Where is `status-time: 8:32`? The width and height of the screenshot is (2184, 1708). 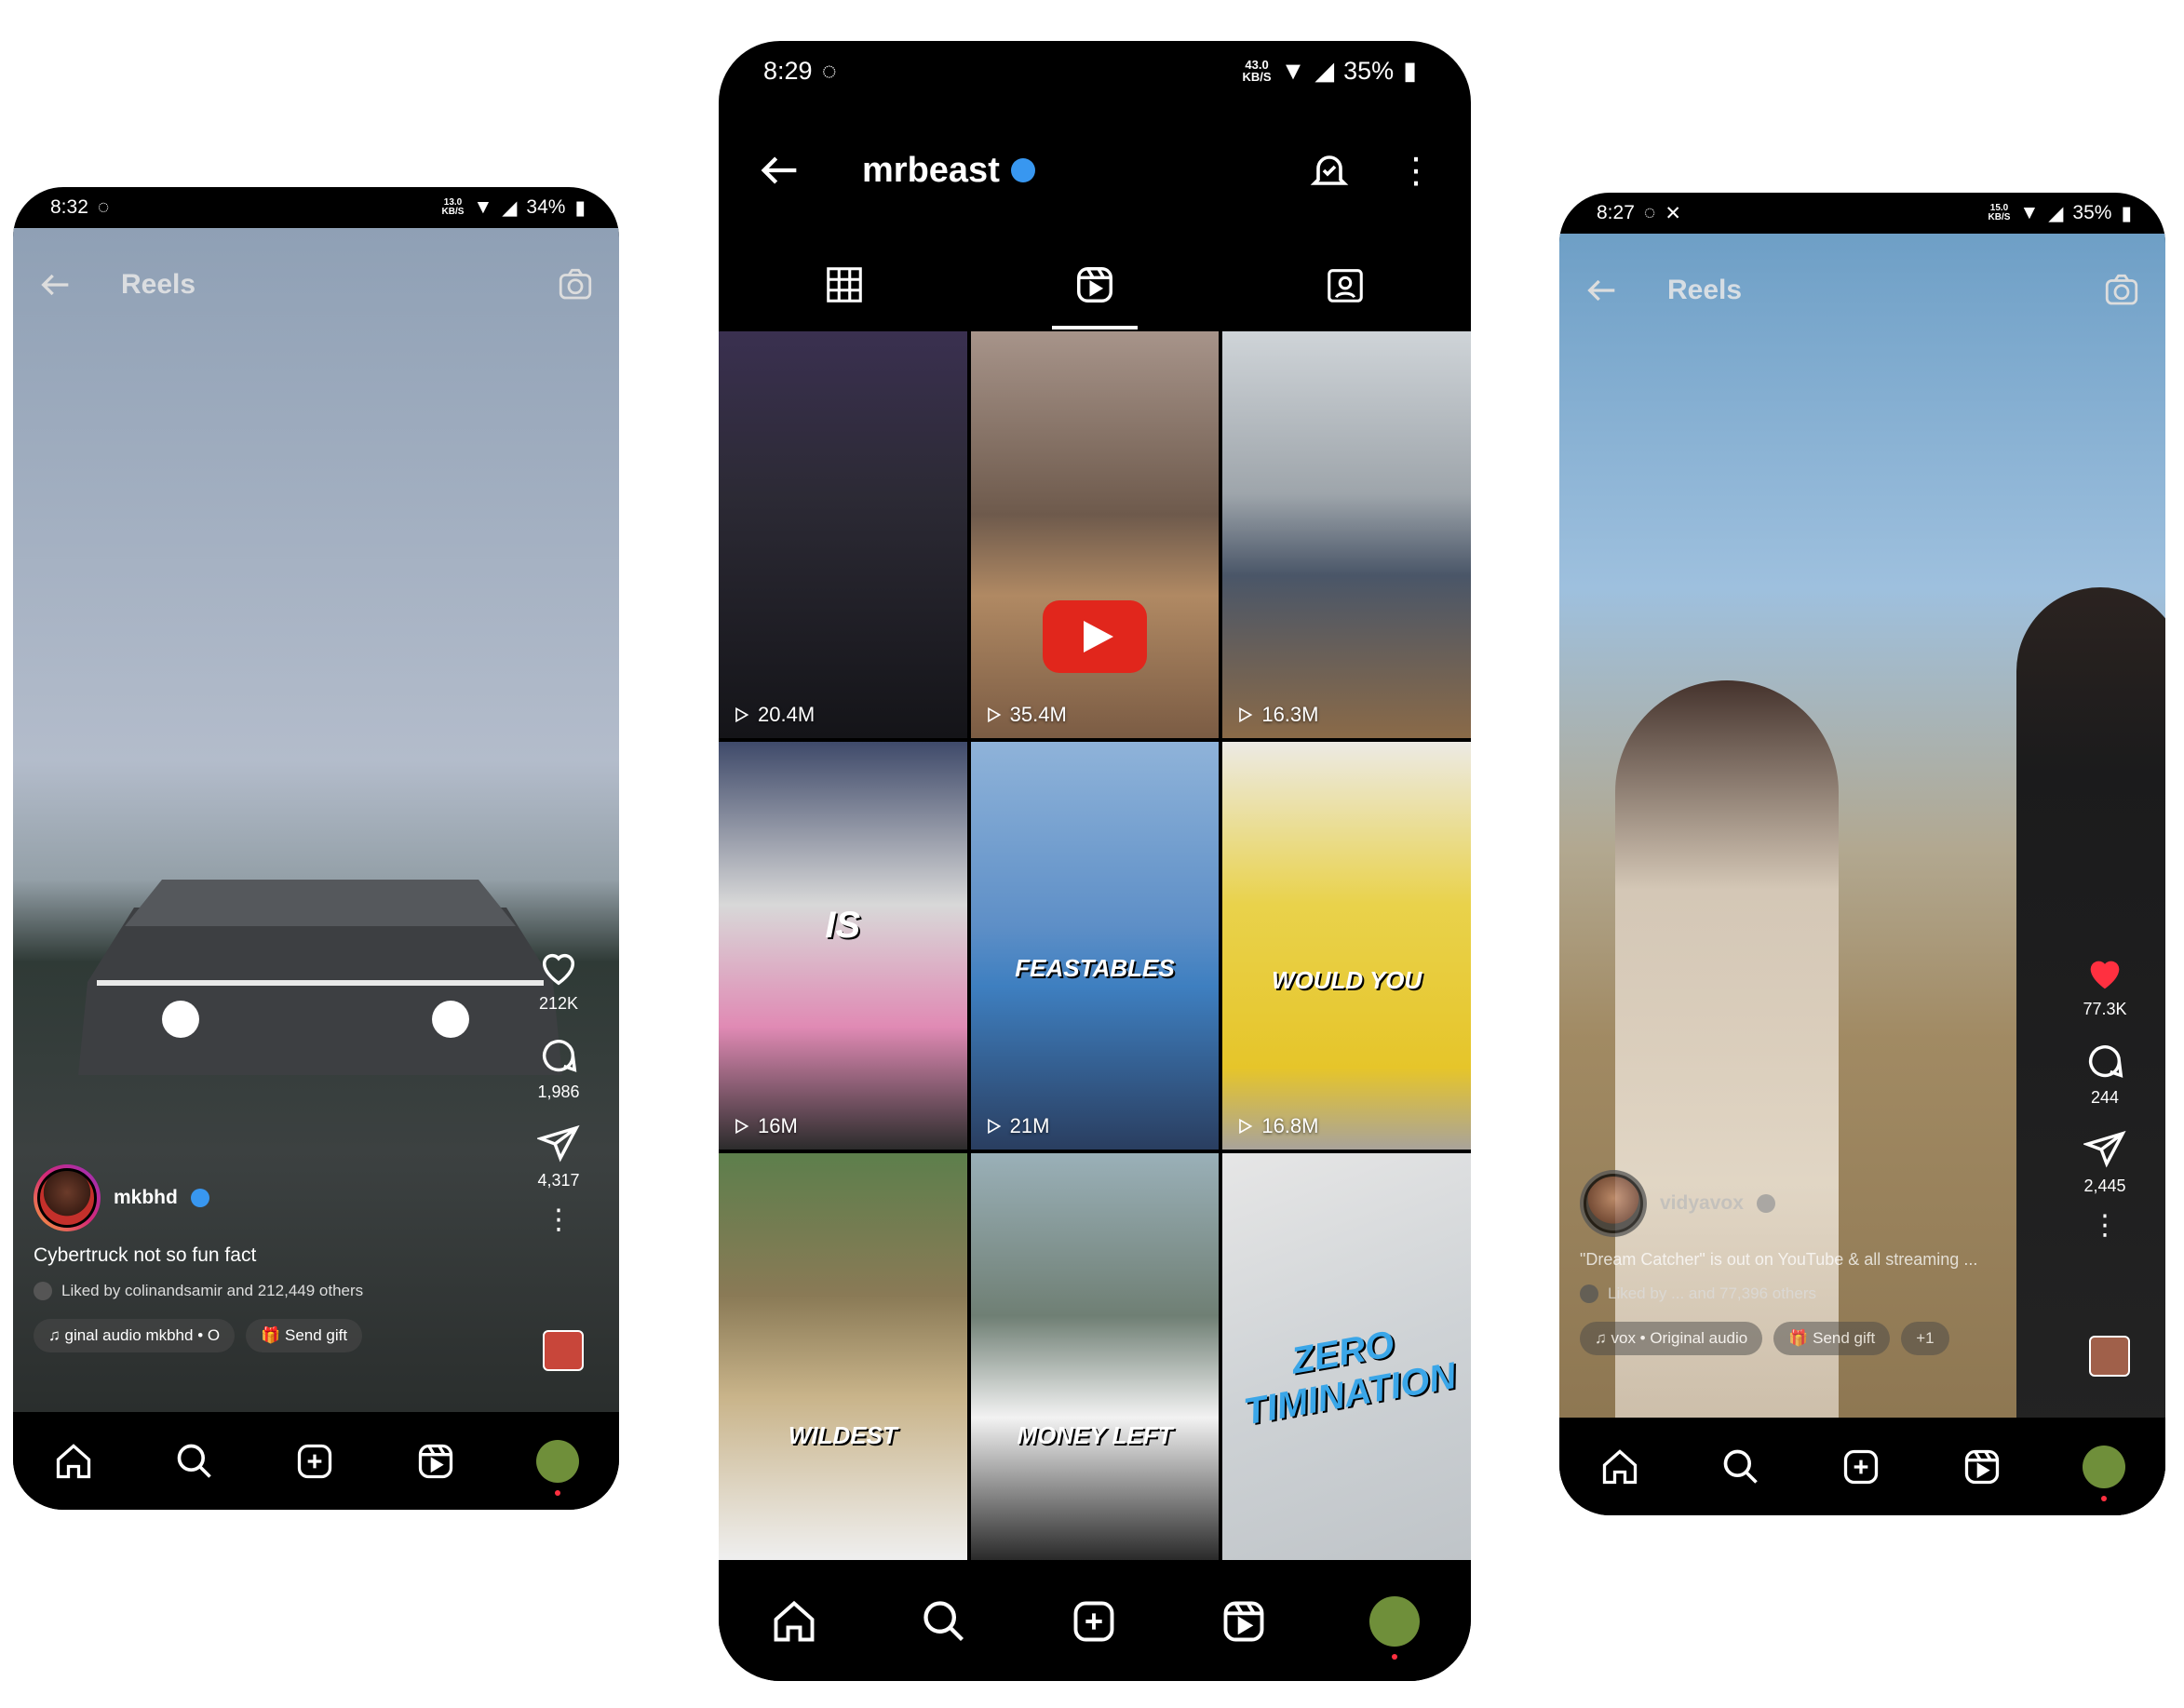
status-time: 8:32 is located at coordinates (69, 207).